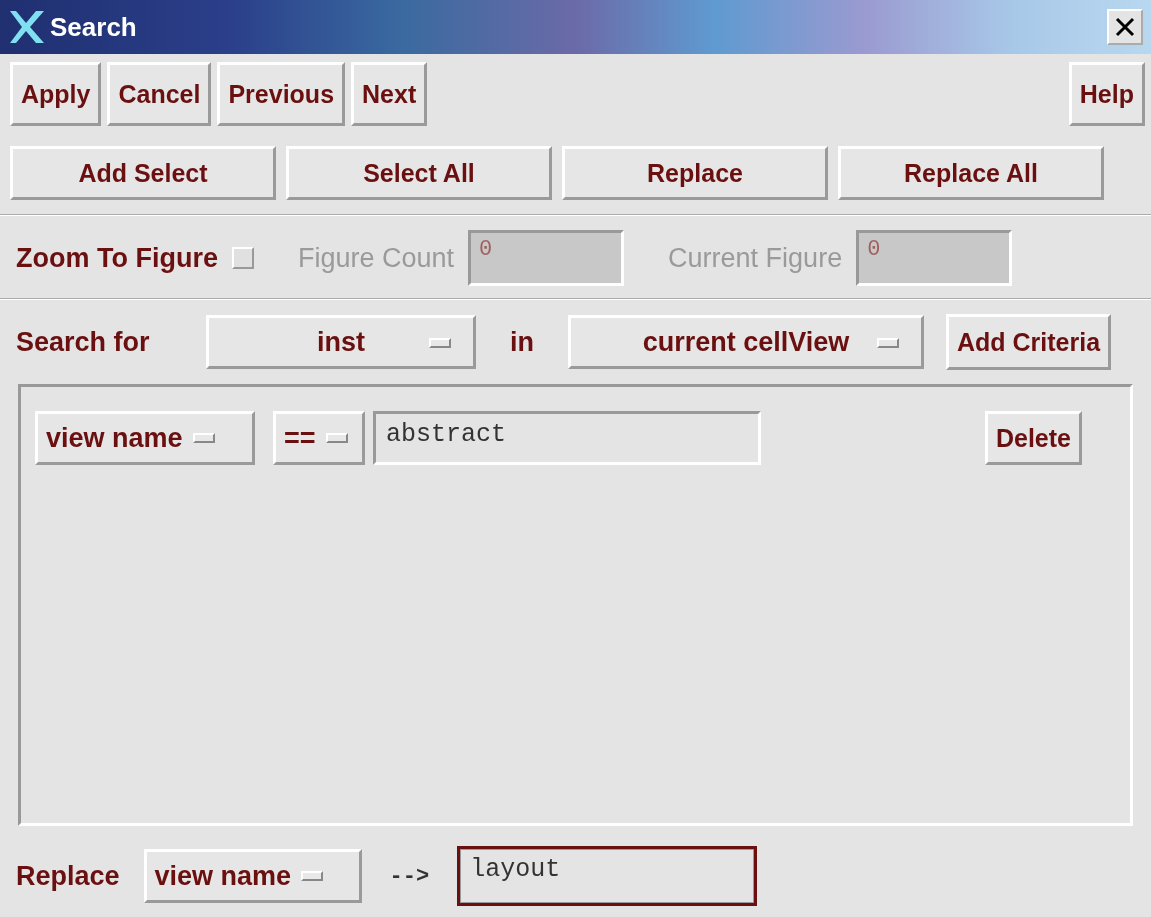 The width and height of the screenshot is (1151, 917). Describe the element at coordinates (1033, 438) in the screenshot. I see `delete-button: Delete` at that location.